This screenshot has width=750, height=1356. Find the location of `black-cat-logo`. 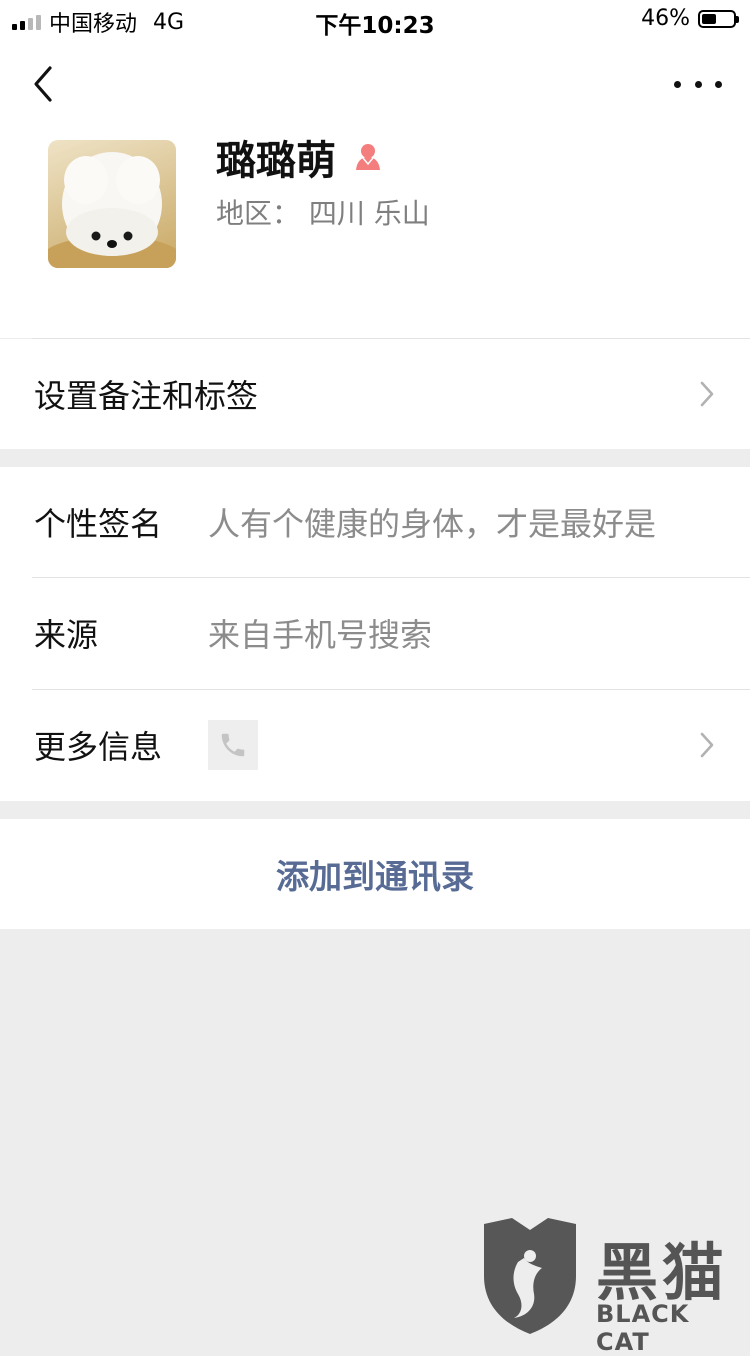

black-cat-logo is located at coordinates (530, 1276).